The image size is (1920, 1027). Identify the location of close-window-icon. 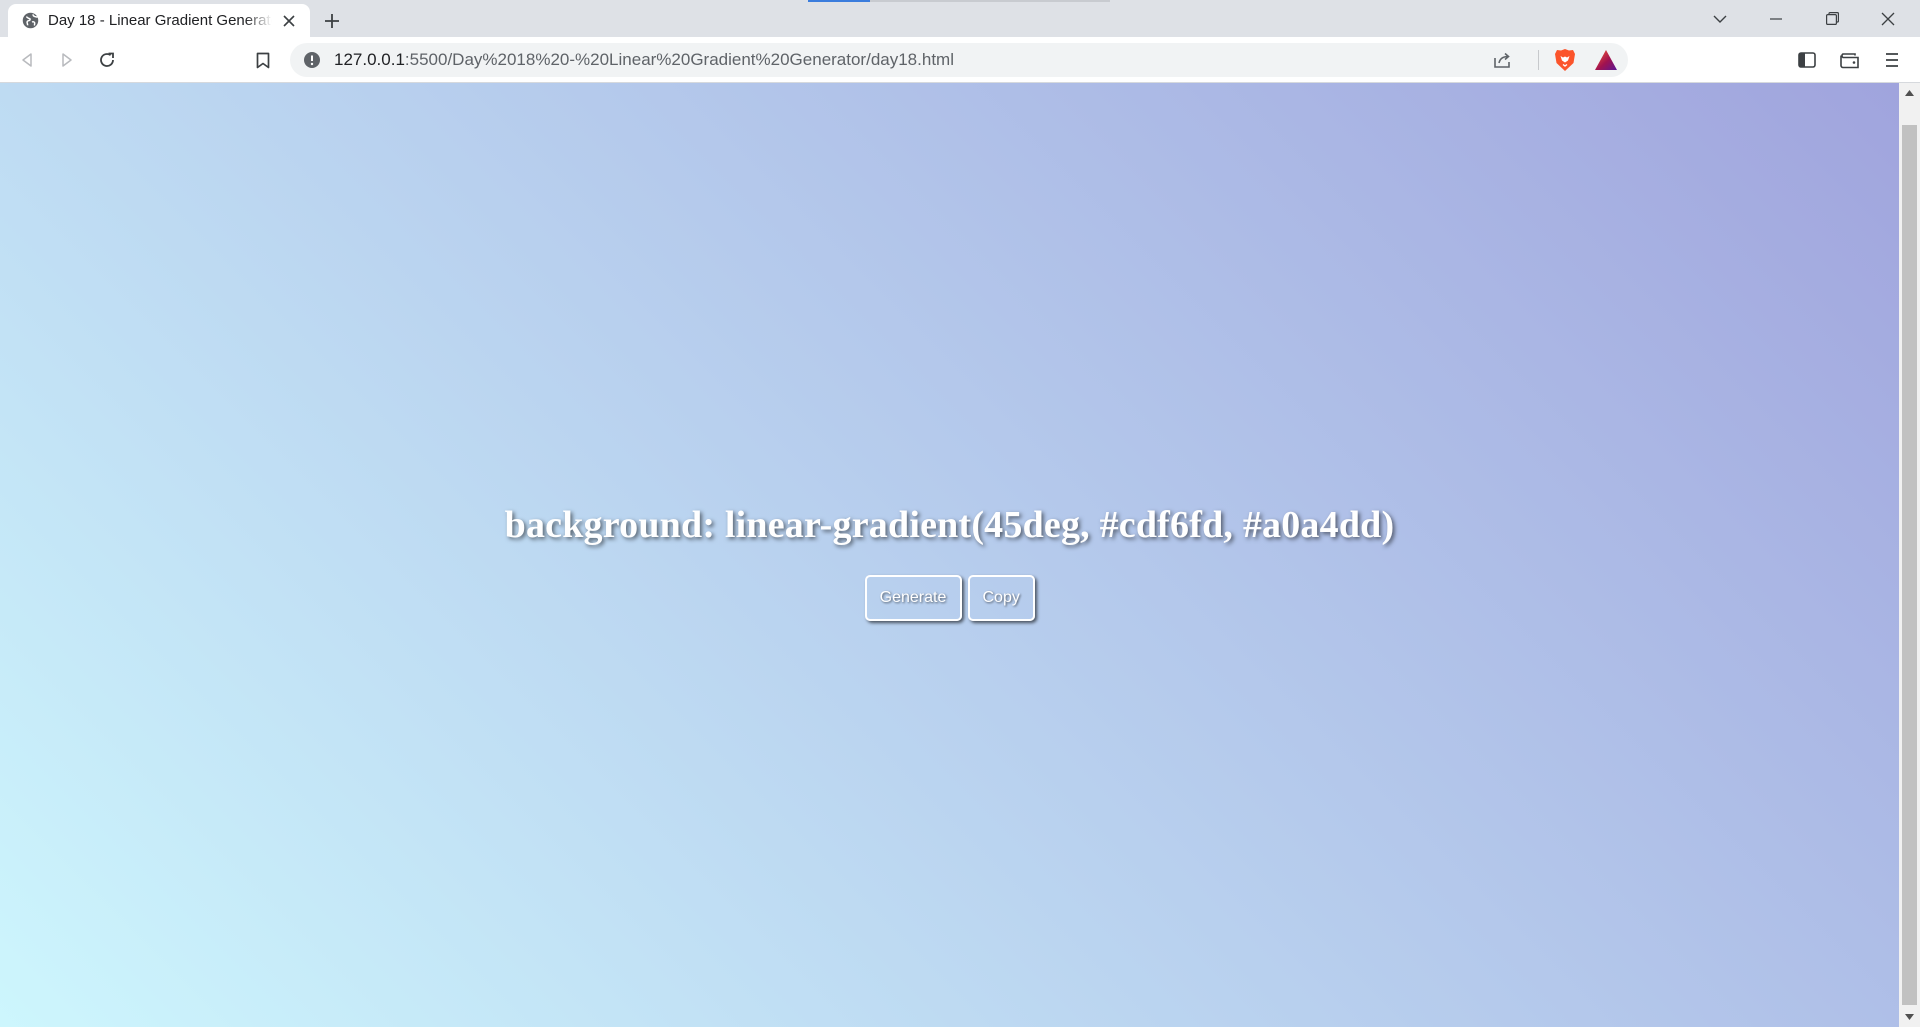
(1888, 18).